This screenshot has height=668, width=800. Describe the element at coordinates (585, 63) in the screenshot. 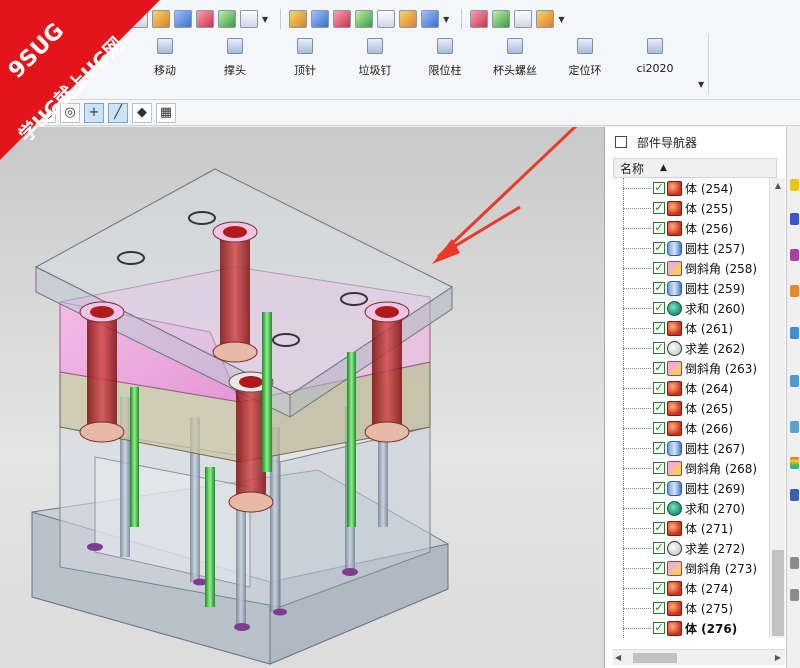

I see `command-button: 定位环` at that location.